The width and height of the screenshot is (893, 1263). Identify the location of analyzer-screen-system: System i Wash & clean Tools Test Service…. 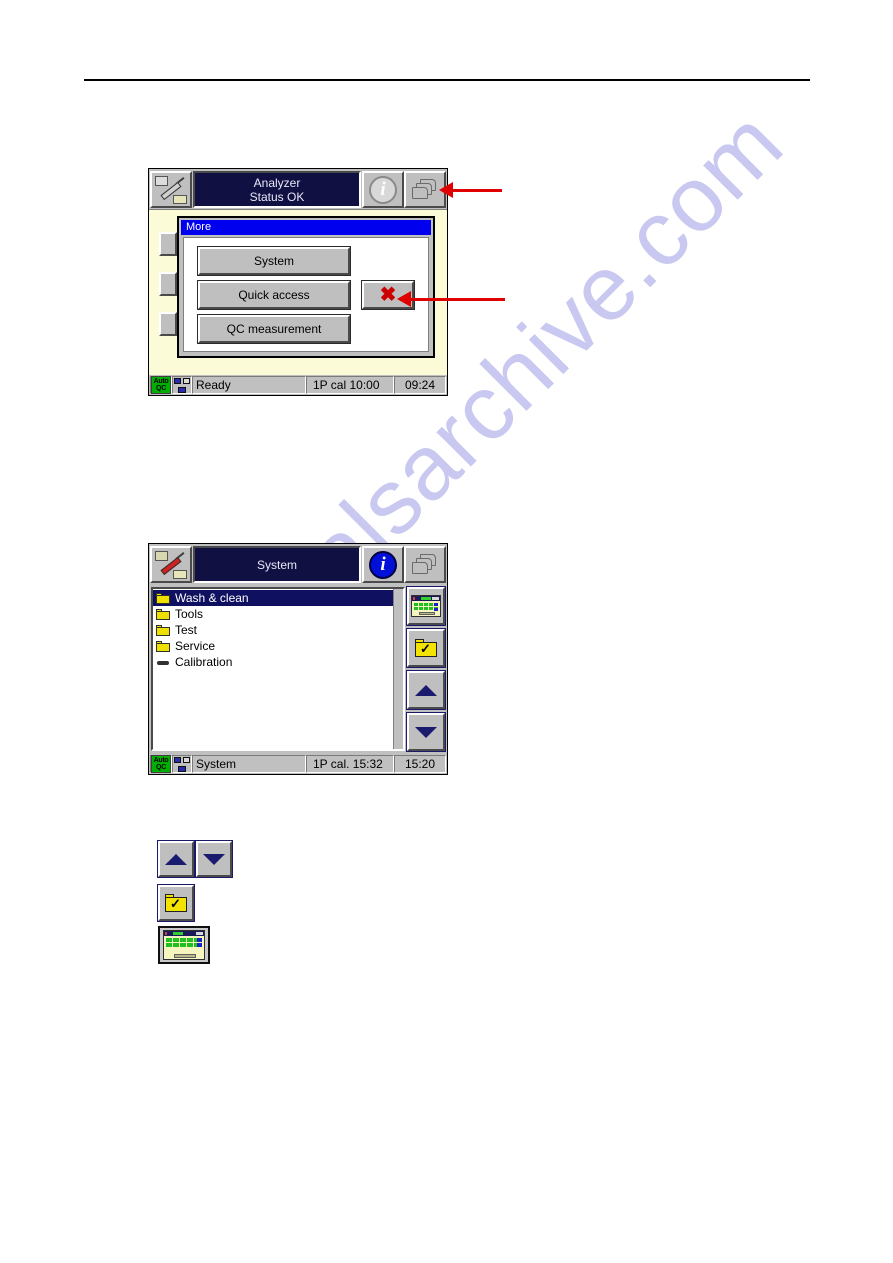
(298, 659).